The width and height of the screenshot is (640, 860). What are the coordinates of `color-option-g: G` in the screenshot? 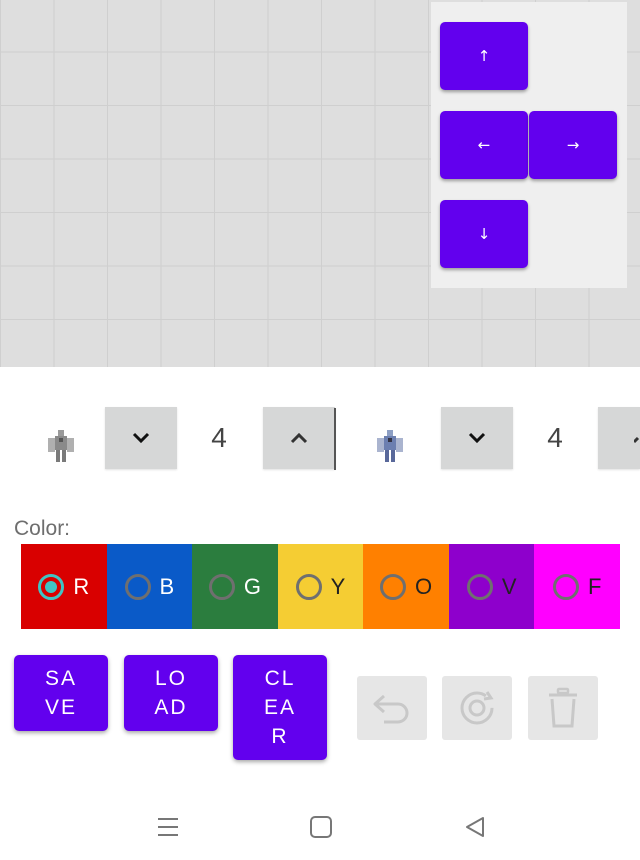 It's located at (235, 586).